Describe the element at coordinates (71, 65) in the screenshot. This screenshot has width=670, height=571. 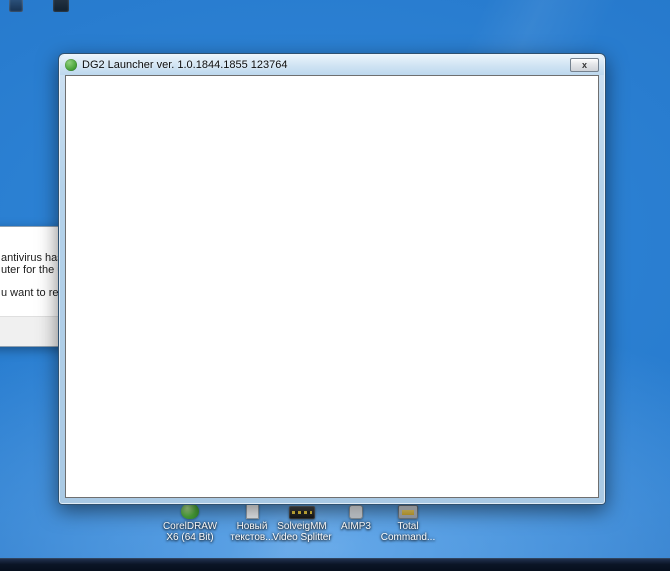
I see `app-icon` at that location.